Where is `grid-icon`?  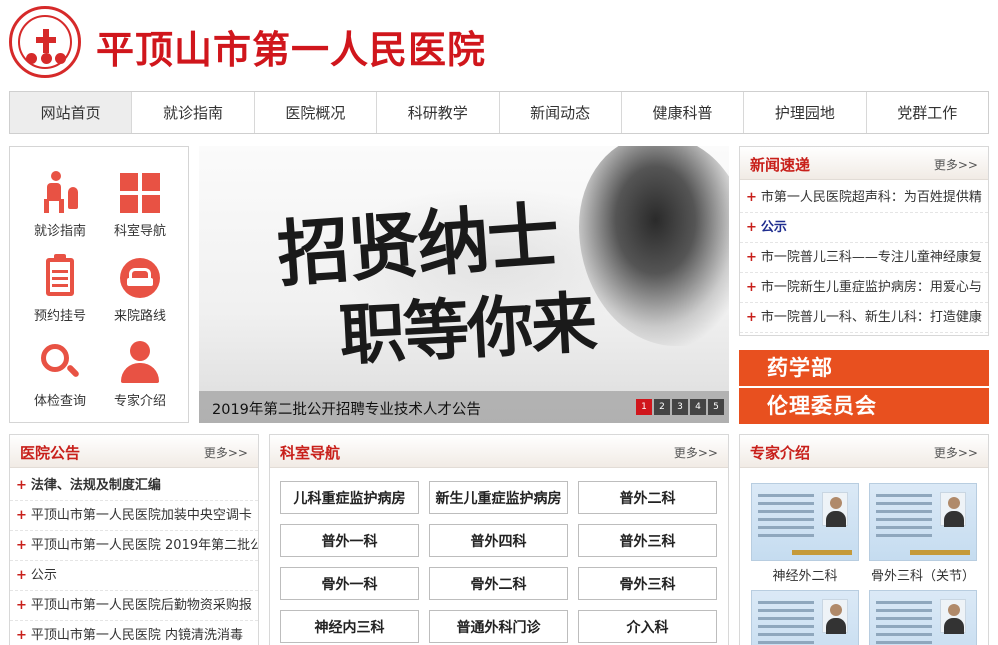
grid-icon is located at coordinates (140, 193).